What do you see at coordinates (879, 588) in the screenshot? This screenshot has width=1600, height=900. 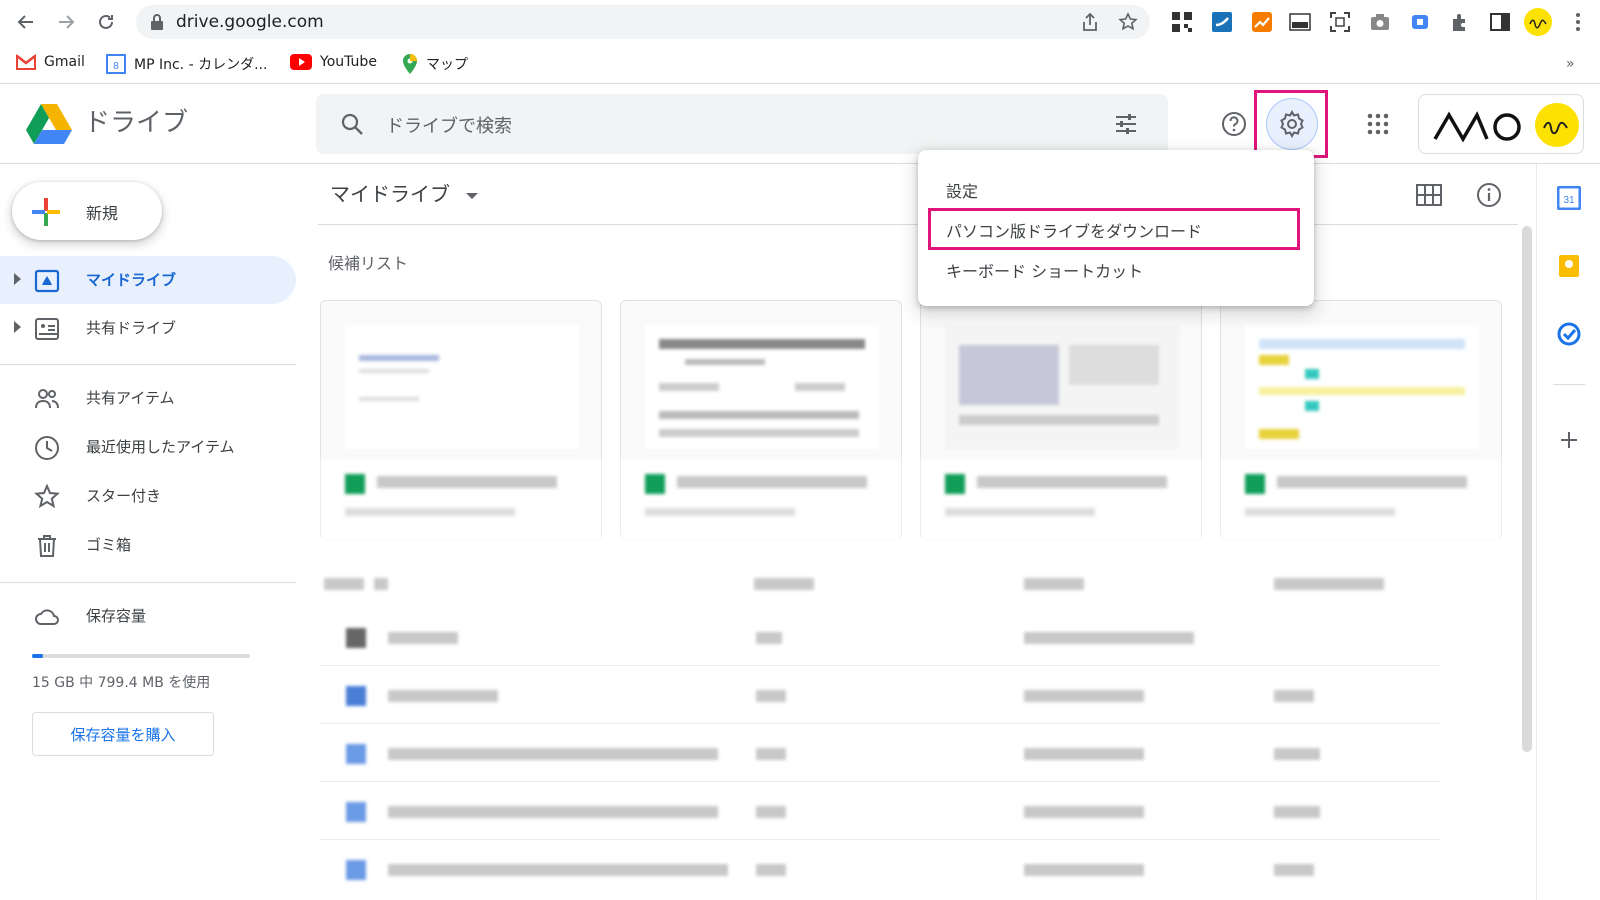 I see `file-list-header` at bounding box center [879, 588].